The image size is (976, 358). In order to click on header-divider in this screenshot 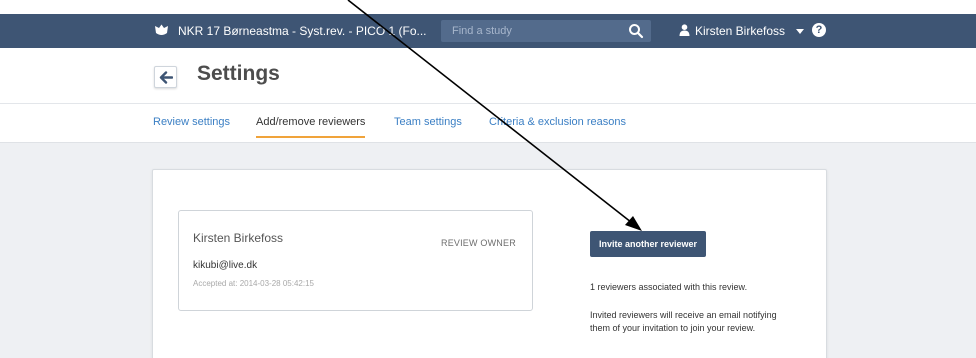, I will do `click(488, 103)`.